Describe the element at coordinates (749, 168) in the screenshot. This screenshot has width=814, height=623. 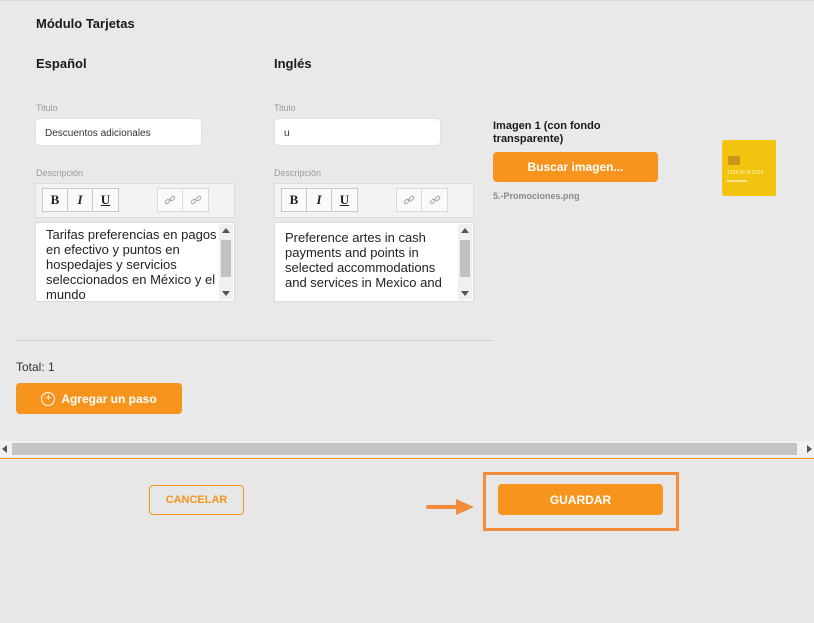
I see `card-image-preview: 1234 5678 9123` at that location.